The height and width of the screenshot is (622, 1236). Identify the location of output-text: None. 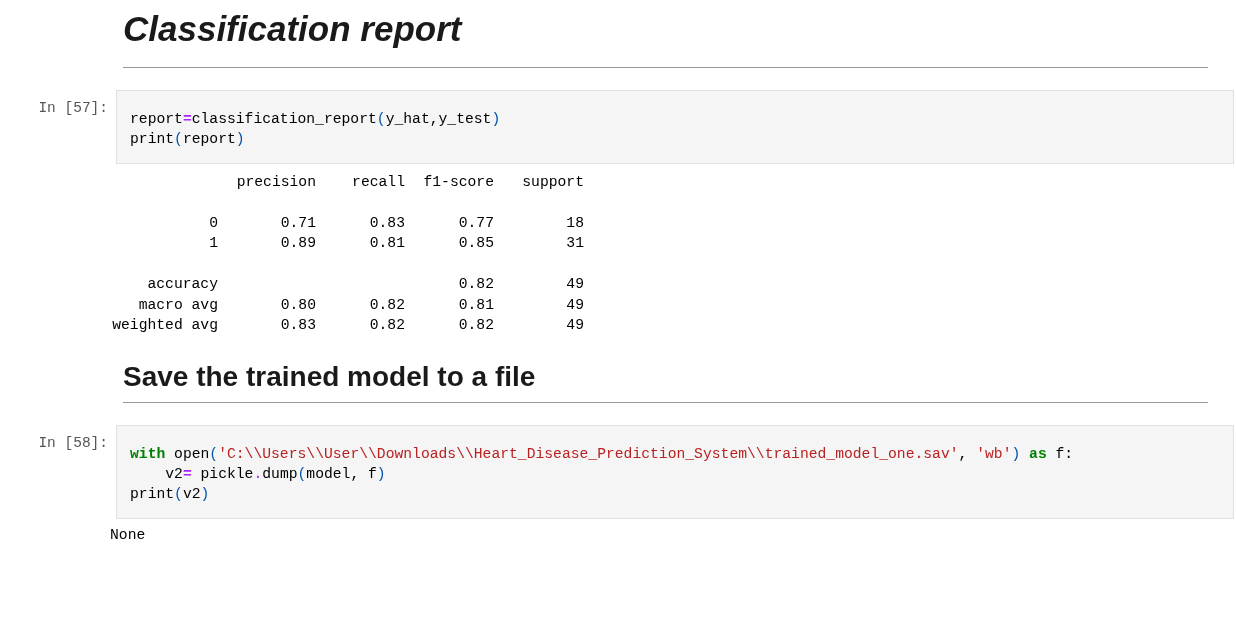
(128, 535).